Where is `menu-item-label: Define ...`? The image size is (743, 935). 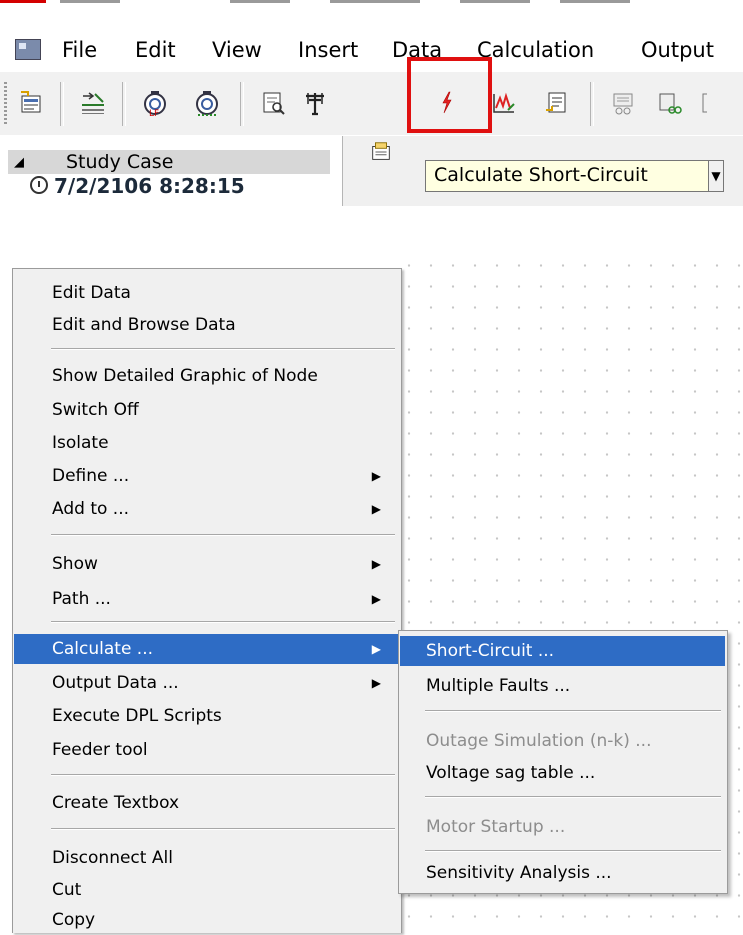
menu-item-label: Define ... is located at coordinates (91, 476).